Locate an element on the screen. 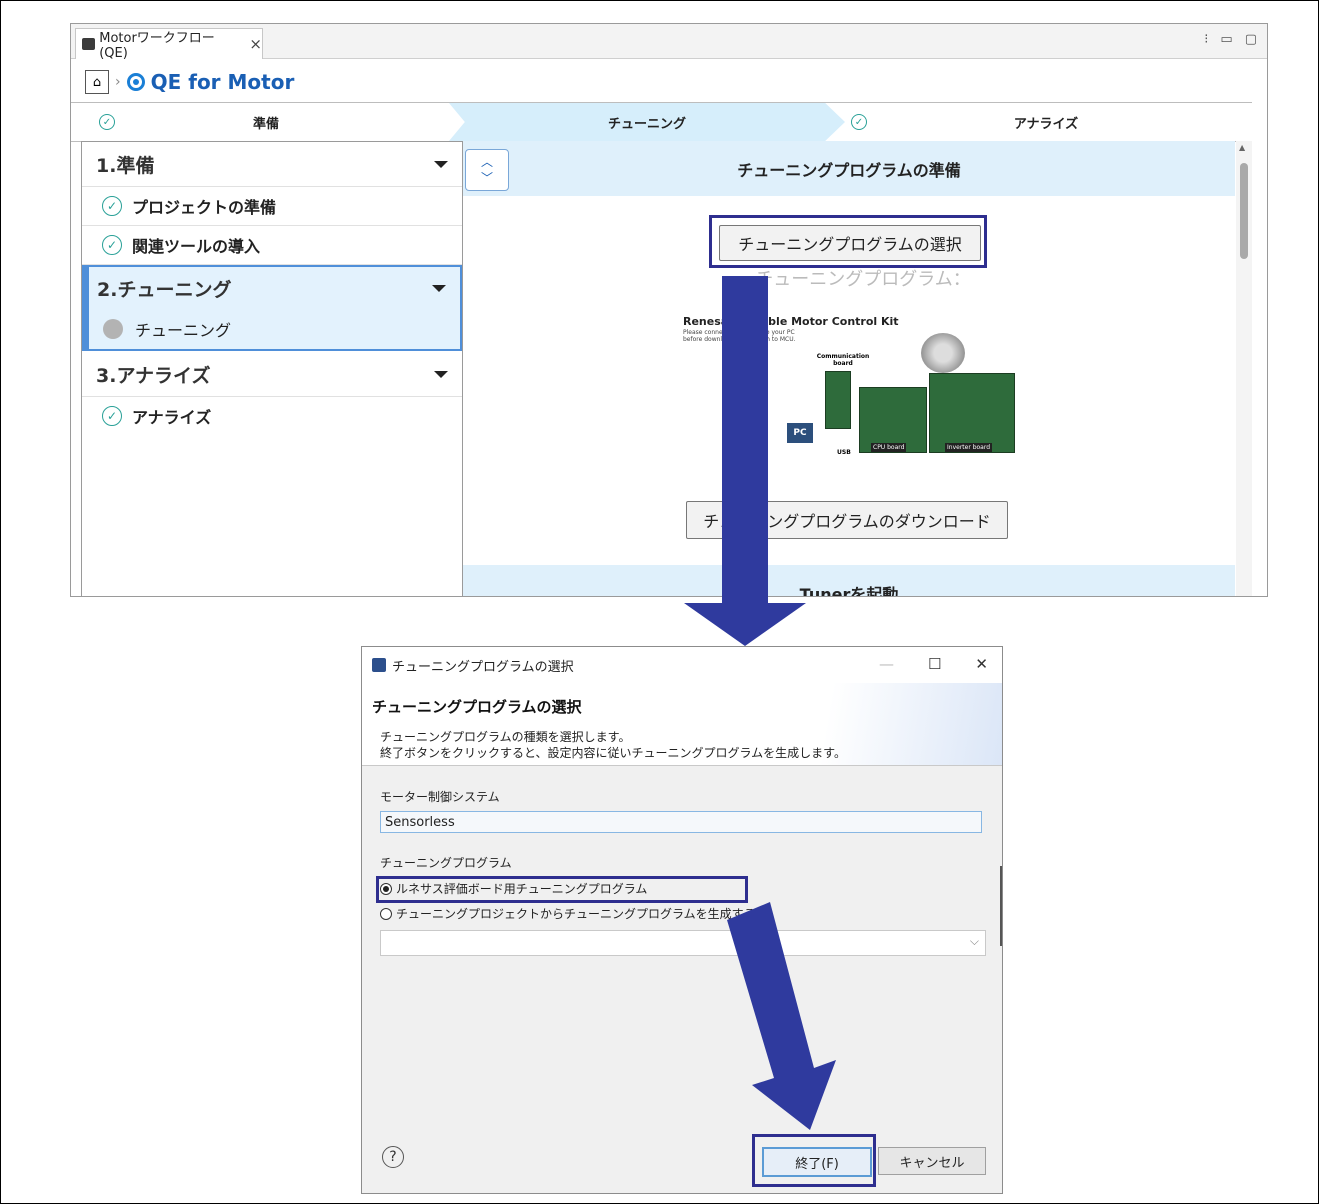 The image size is (1319, 1204). down-arrow is located at coordinates (745, 461).